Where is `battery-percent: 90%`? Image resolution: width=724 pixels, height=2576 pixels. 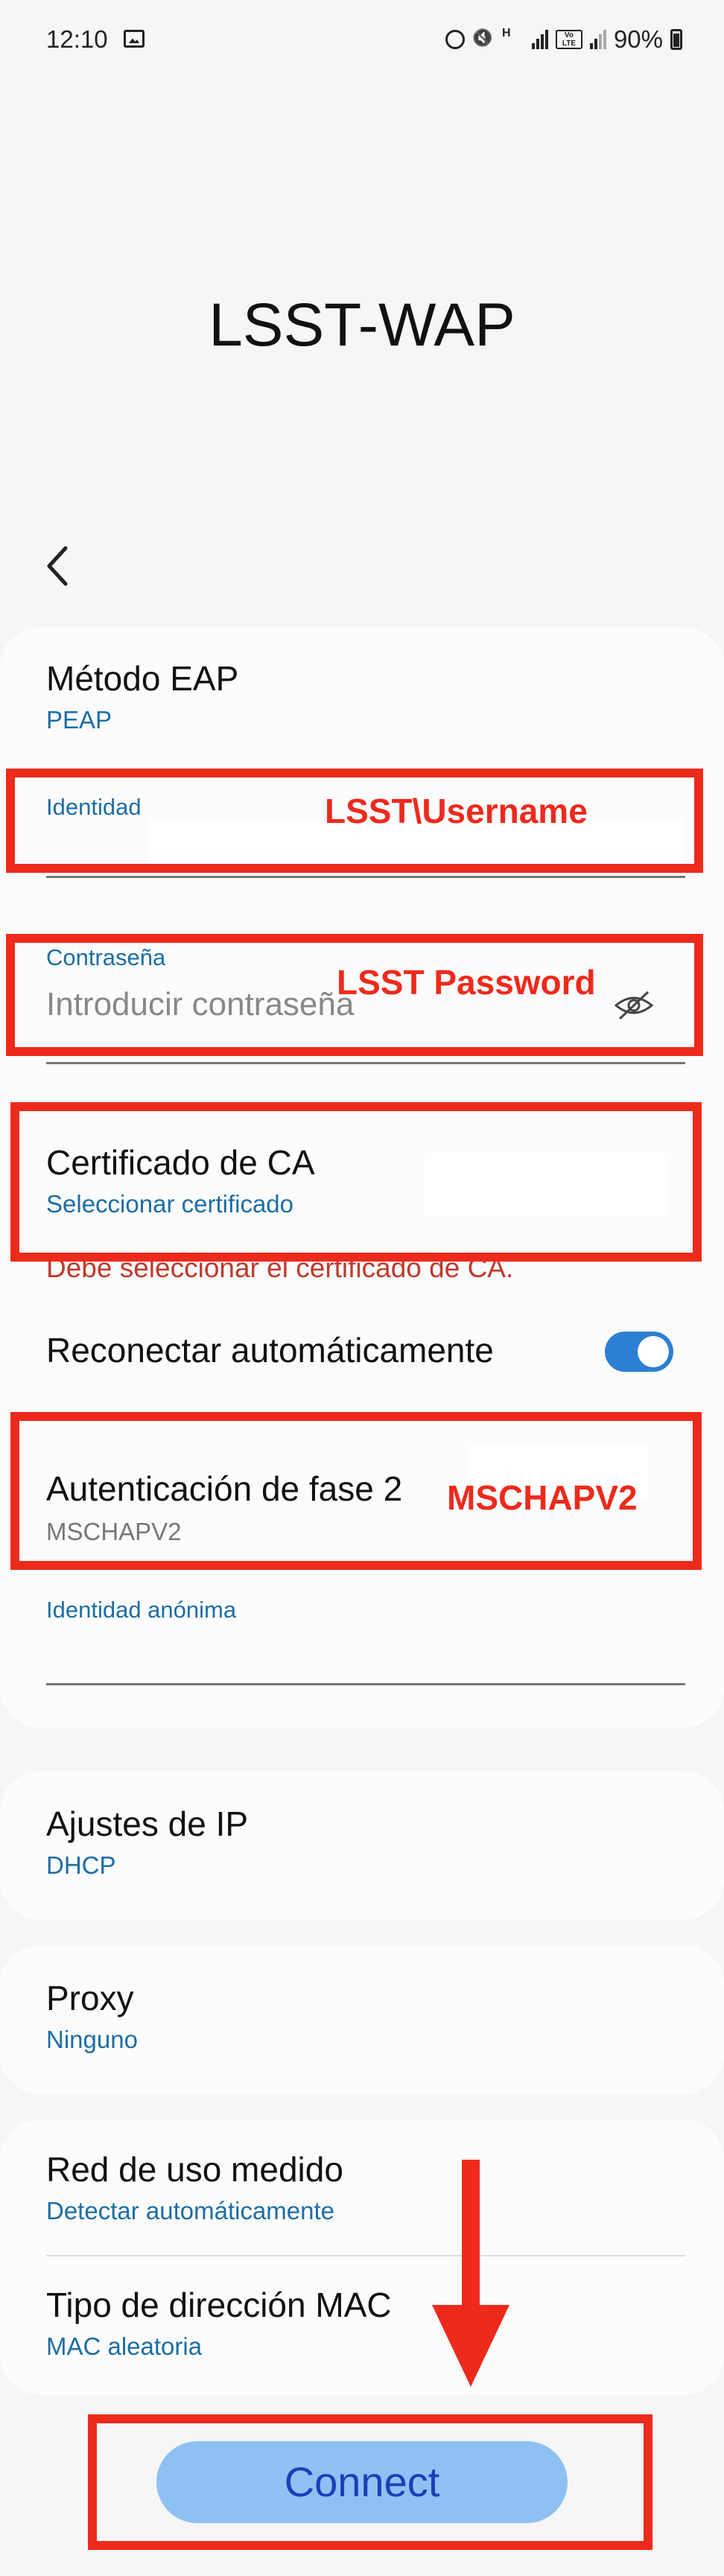
battery-percent: 90% is located at coordinates (638, 39).